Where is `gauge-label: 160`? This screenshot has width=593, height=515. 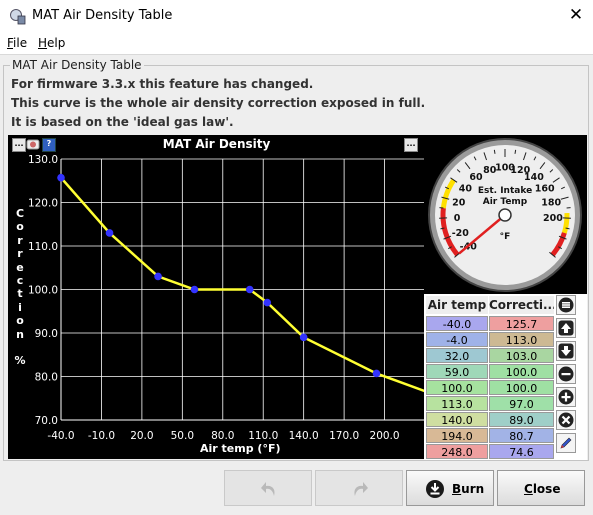
gauge-label: 160 is located at coordinates (545, 188).